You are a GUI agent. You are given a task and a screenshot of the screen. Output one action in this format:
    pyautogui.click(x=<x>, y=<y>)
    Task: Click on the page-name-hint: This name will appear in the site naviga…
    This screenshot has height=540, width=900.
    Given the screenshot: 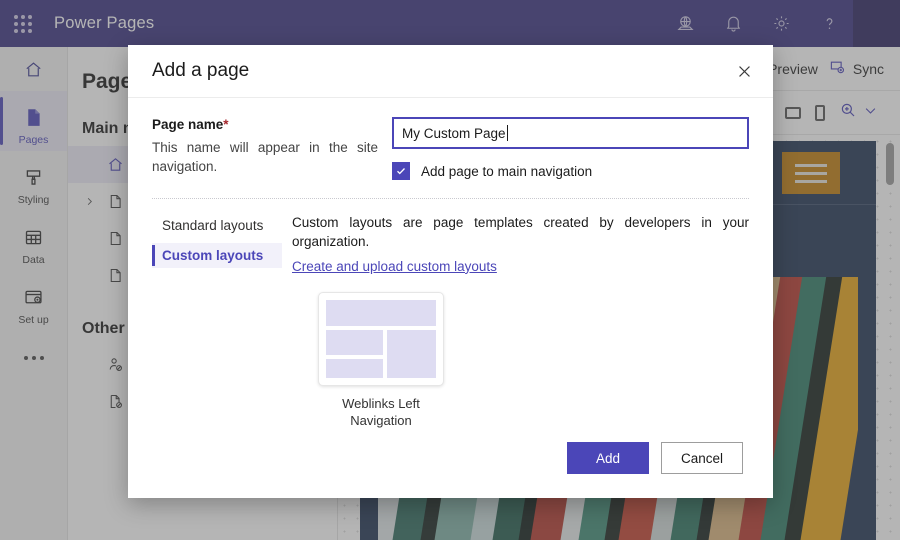 What is the action you would take?
    pyautogui.click(x=265, y=157)
    